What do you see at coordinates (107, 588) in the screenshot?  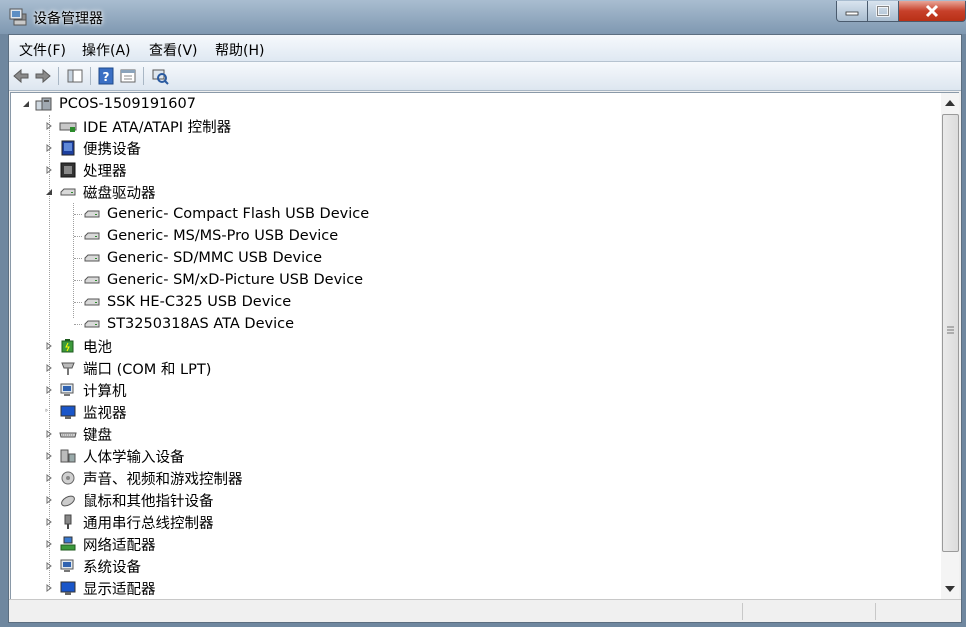 I see `tree-category: 显示适配器` at bounding box center [107, 588].